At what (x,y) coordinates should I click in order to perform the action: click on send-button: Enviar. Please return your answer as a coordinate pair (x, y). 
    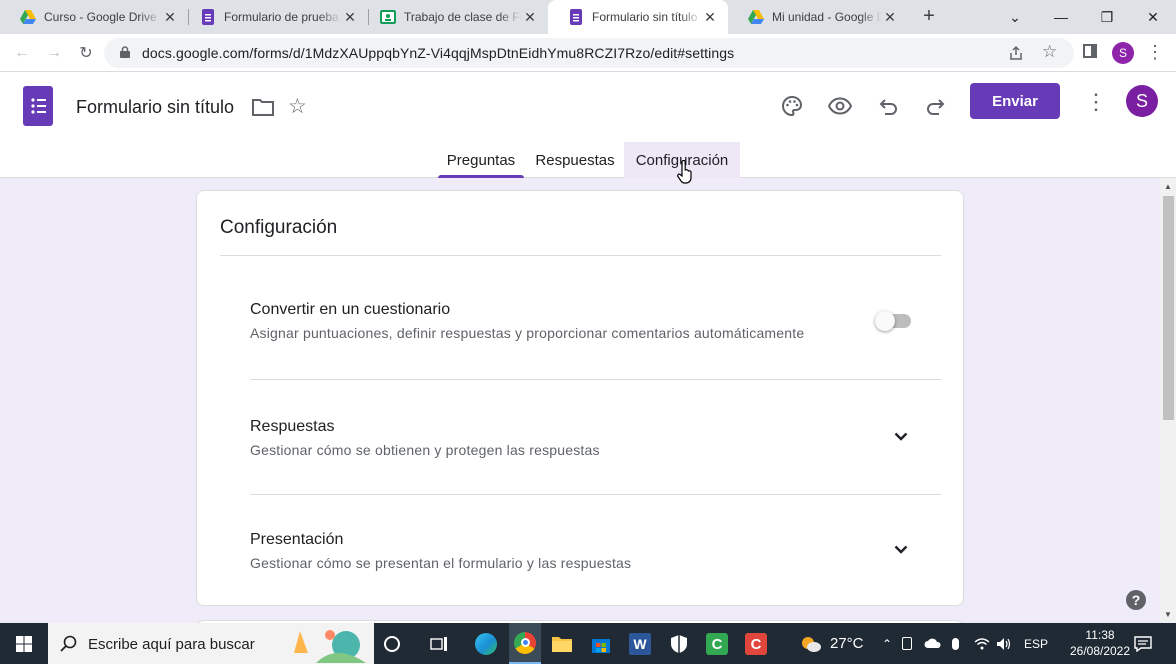
    Looking at the image, I should click on (1015, 101).